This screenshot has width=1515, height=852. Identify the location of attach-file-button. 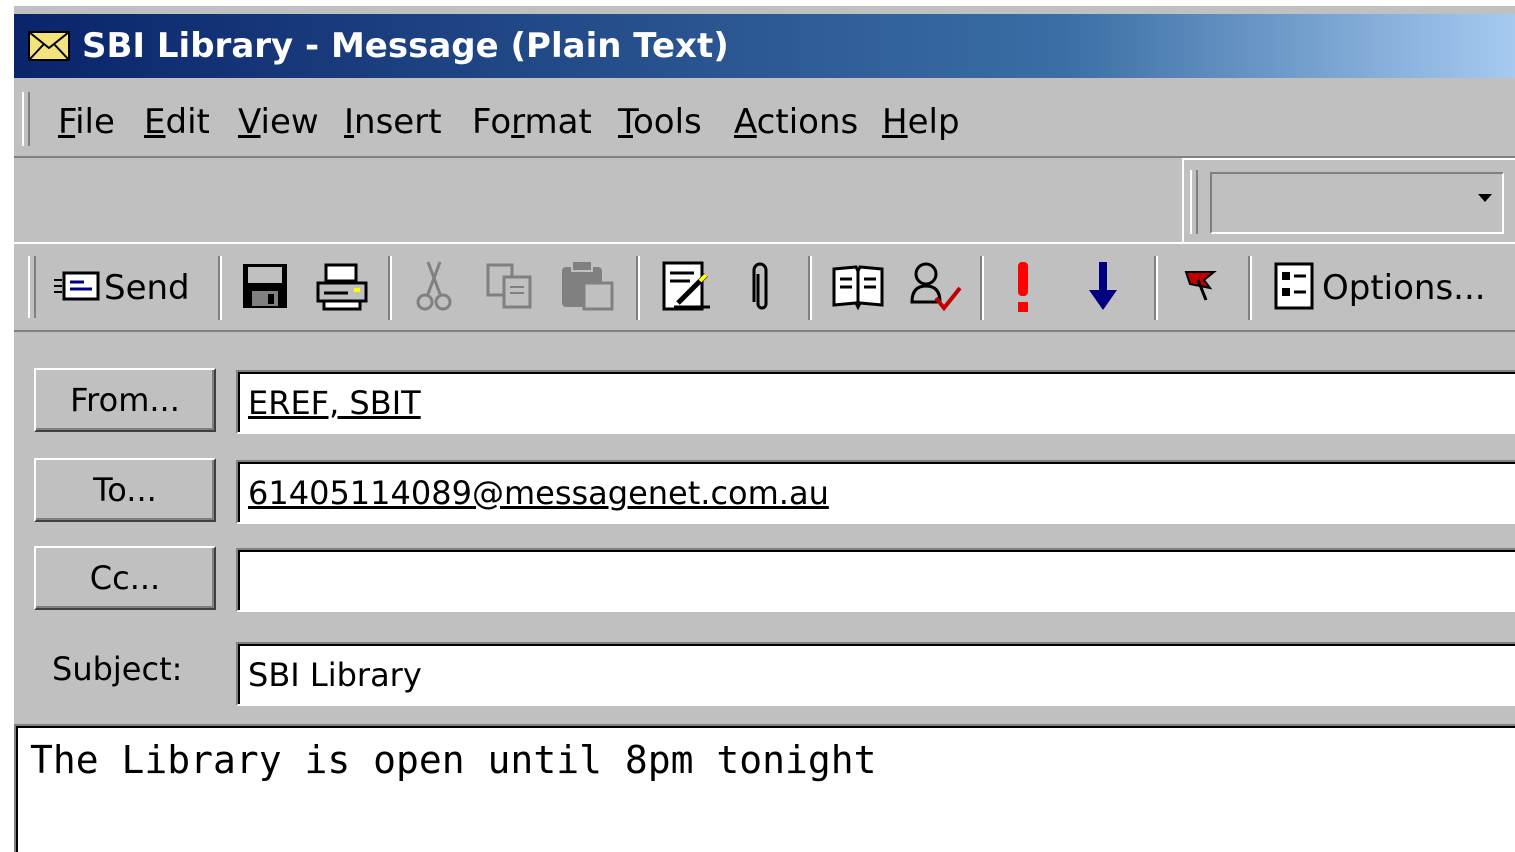
(760, 288).